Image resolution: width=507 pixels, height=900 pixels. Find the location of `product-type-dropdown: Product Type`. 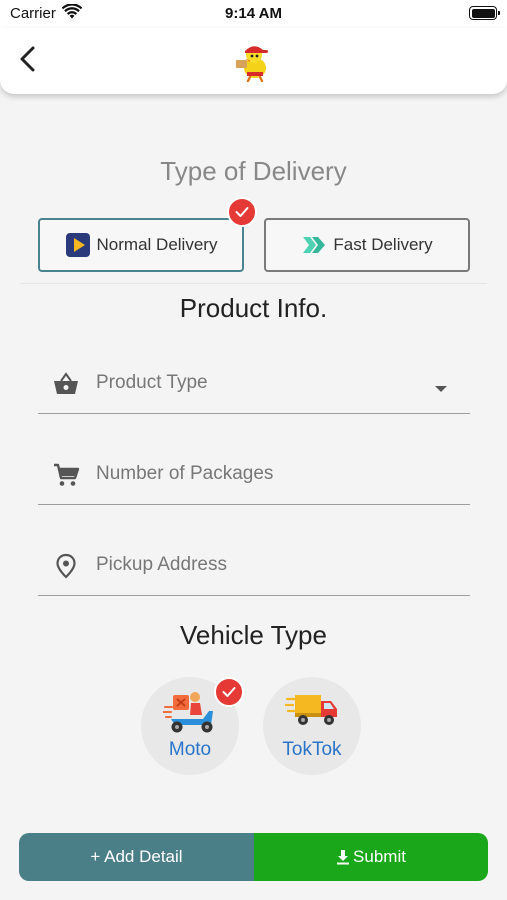

product-type-dropdown: Product Type is located at coordinates (254, 384).